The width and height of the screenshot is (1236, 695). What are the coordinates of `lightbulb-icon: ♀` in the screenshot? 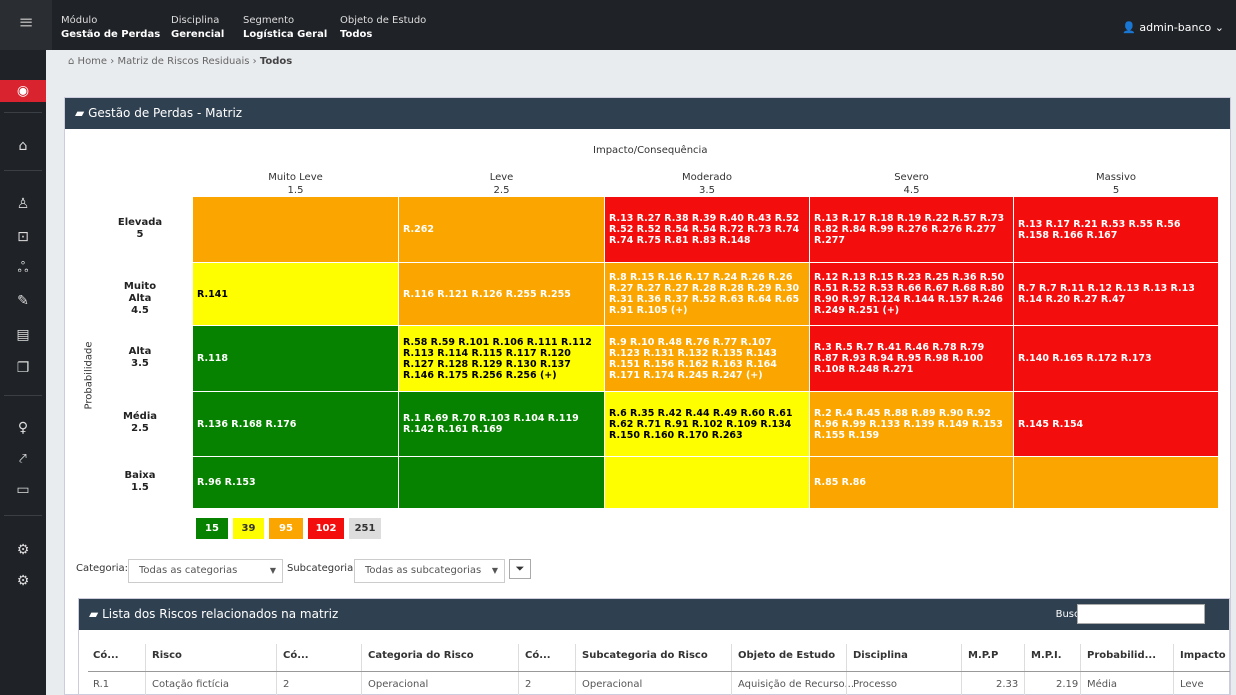 It's located at (23, 428).